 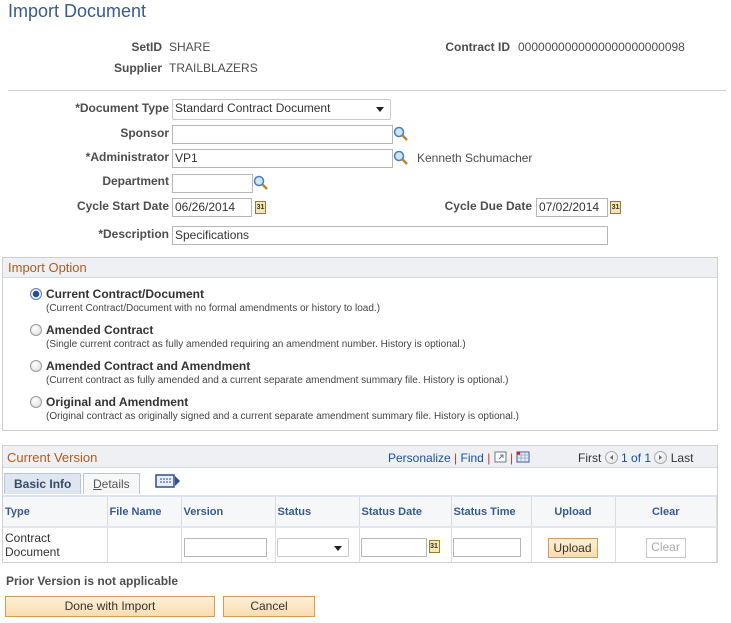 I want to click on tab-details-rest: etails, so click(x=115, y=484).